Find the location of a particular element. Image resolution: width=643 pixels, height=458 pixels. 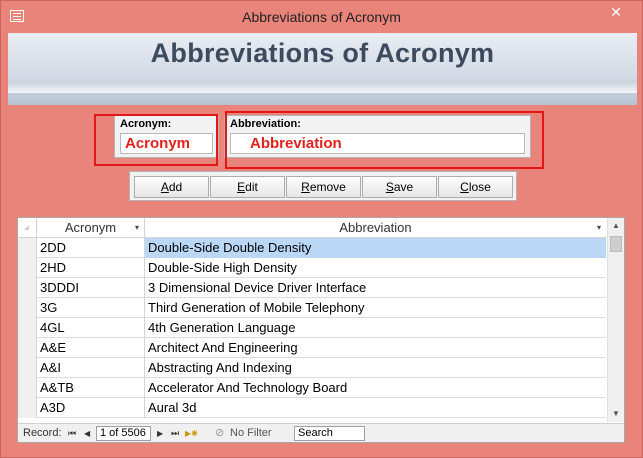

edit-button-accel: E is located at coordinates (241, 187).